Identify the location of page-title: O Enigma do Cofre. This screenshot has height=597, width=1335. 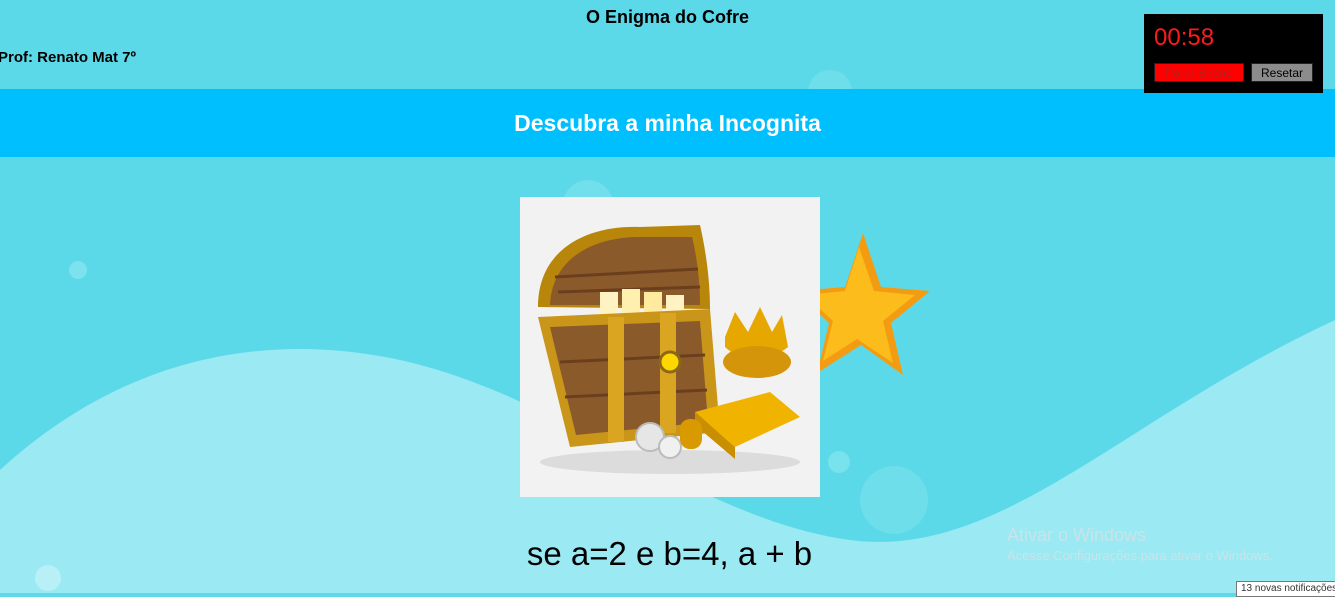
(667, 17).